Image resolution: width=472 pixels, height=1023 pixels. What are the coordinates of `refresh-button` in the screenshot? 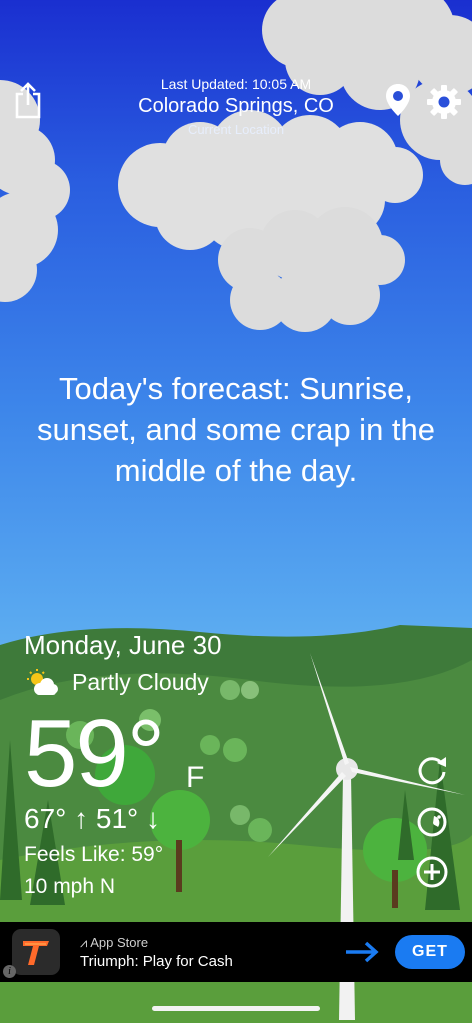 It's located at (432, 770).